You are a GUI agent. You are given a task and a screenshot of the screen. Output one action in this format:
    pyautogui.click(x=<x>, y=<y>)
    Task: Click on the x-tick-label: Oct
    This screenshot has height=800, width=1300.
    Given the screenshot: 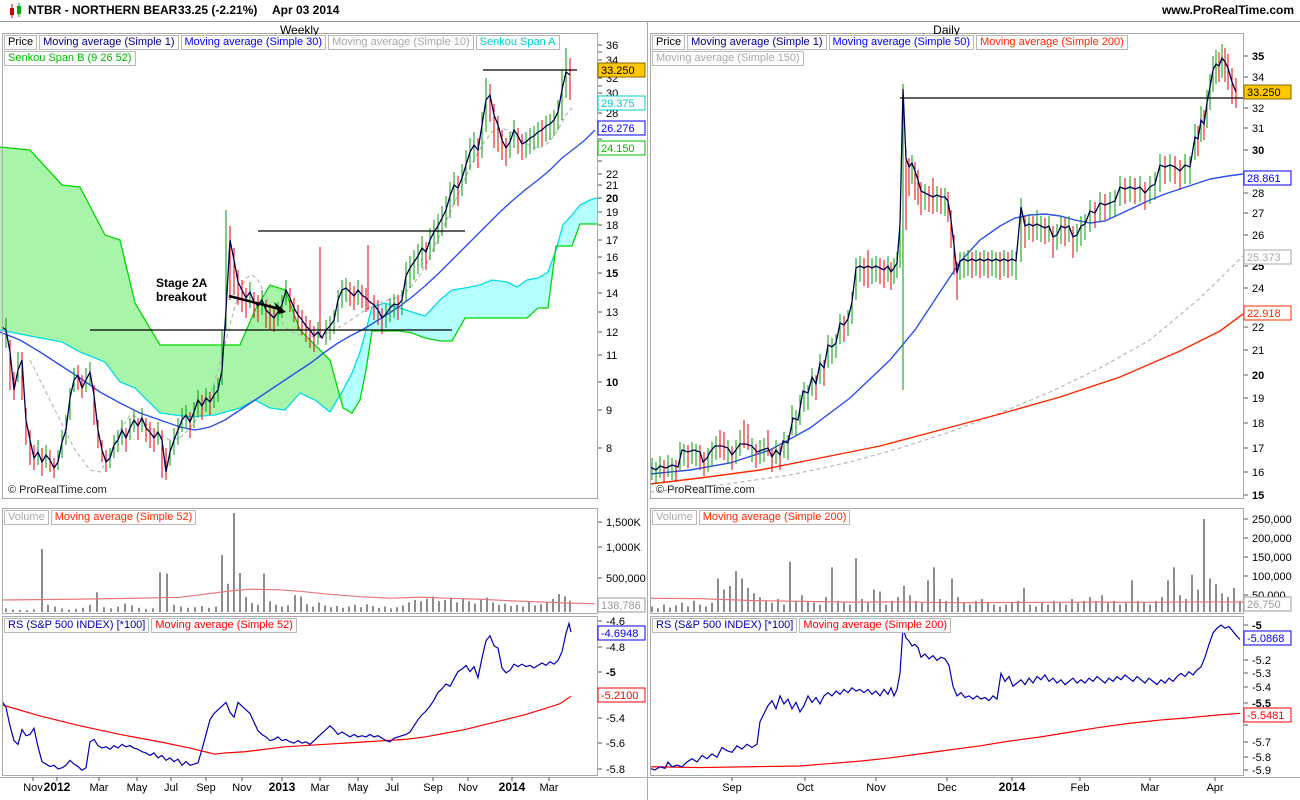 What is the action you would take?
    pyautogui.click(x=804, y=788)
    